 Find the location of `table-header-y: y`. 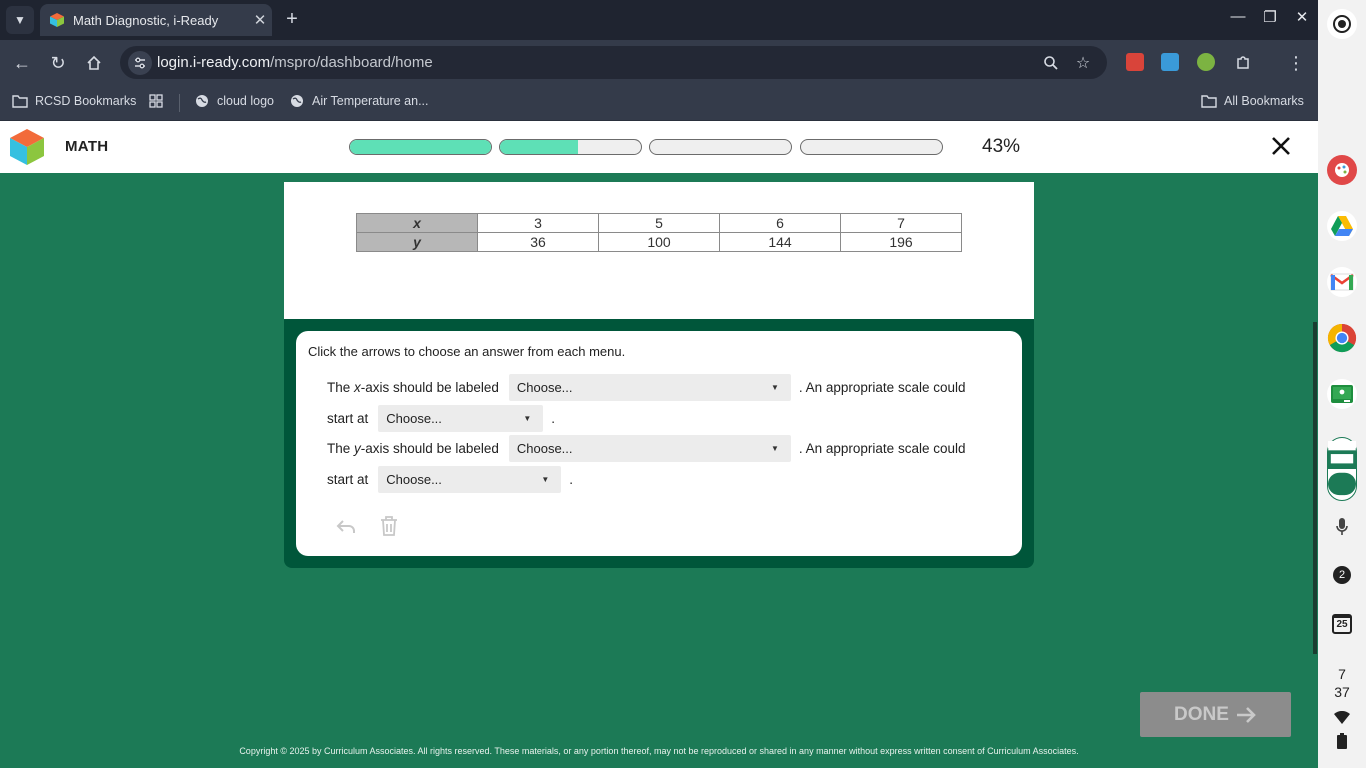

table-header-y: y is located at coordinates (417, 242).